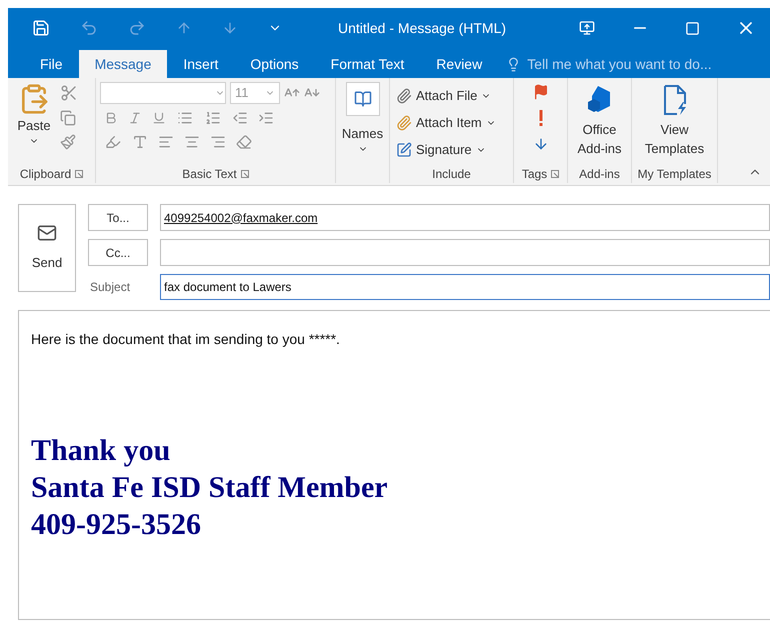 The height and width of the screenshot is (628, 770). Describe the element at coordinates (218, 142) in the screenshot. I see `align-right-icon` at that location.